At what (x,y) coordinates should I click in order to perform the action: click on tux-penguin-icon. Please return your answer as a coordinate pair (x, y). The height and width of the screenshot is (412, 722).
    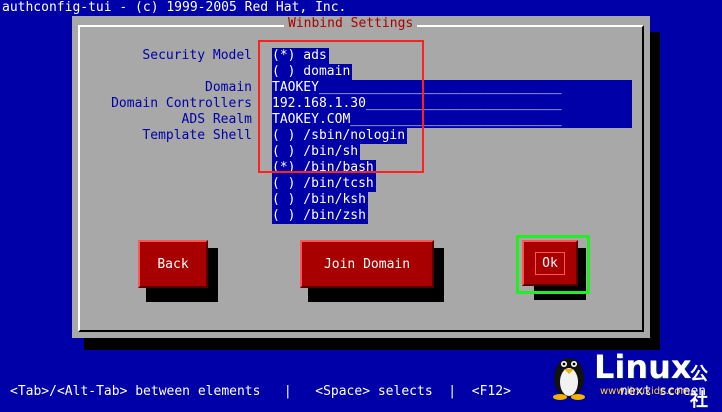
    Looking at the image, I should click on (569, 379).